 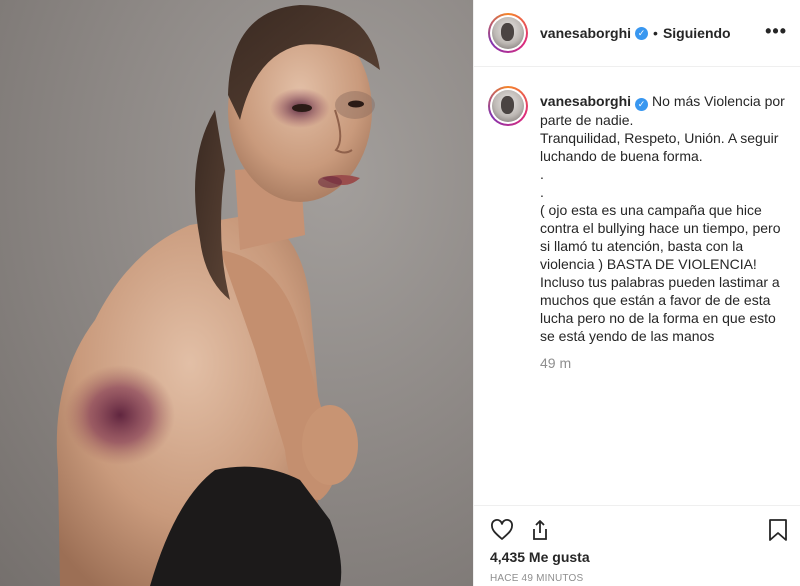 I want to click on caption-line: se está yendo de las manos, so click(x=627, y=335).